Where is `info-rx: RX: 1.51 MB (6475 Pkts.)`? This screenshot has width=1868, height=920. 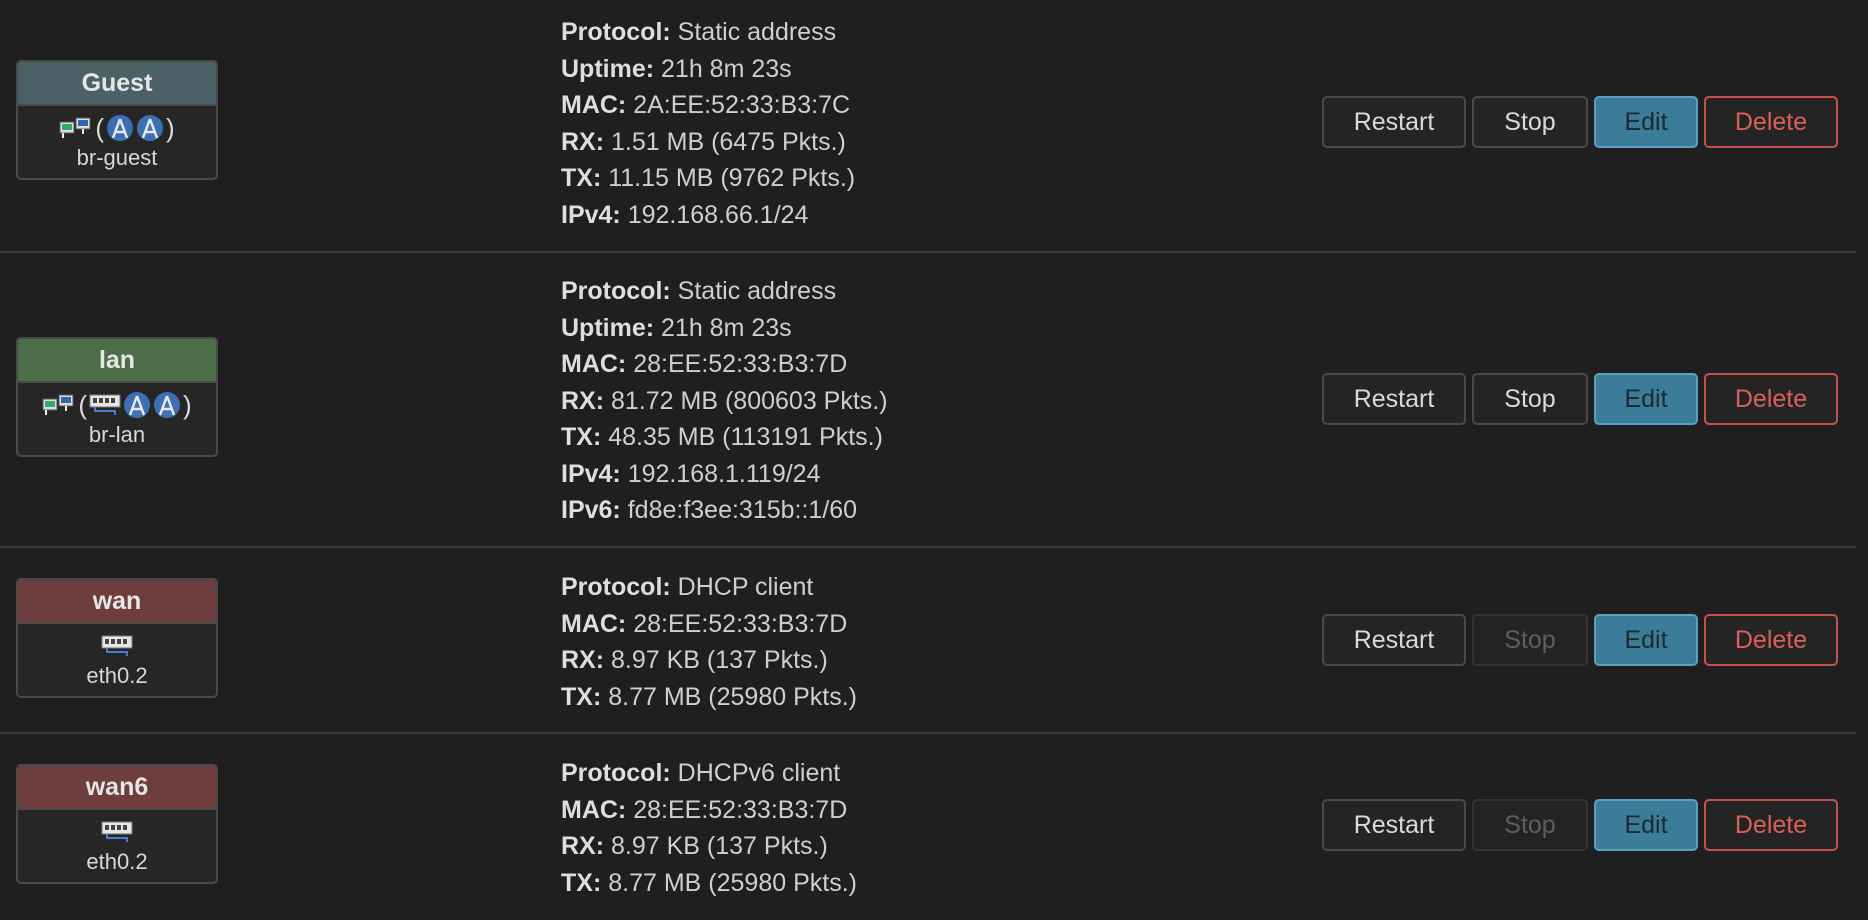 info-rx: RX: 1.51 MB (6475 Pkts.) is located at coordinates (703, 141).